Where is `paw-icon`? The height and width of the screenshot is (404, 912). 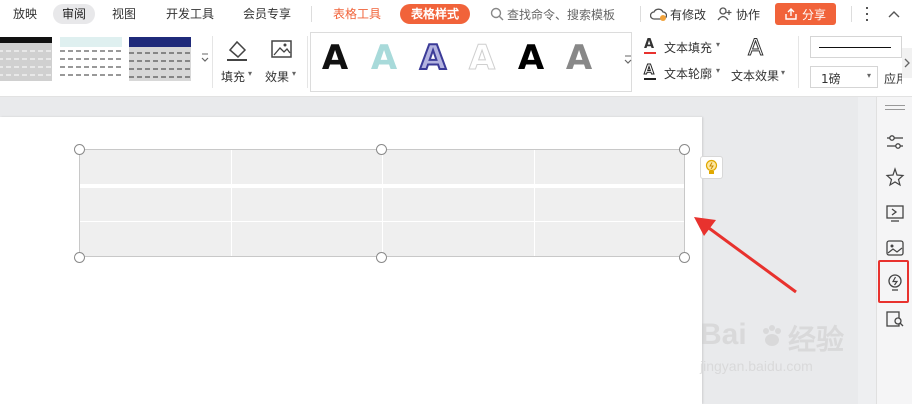
paw-icon is located at coordinates (772, 335).